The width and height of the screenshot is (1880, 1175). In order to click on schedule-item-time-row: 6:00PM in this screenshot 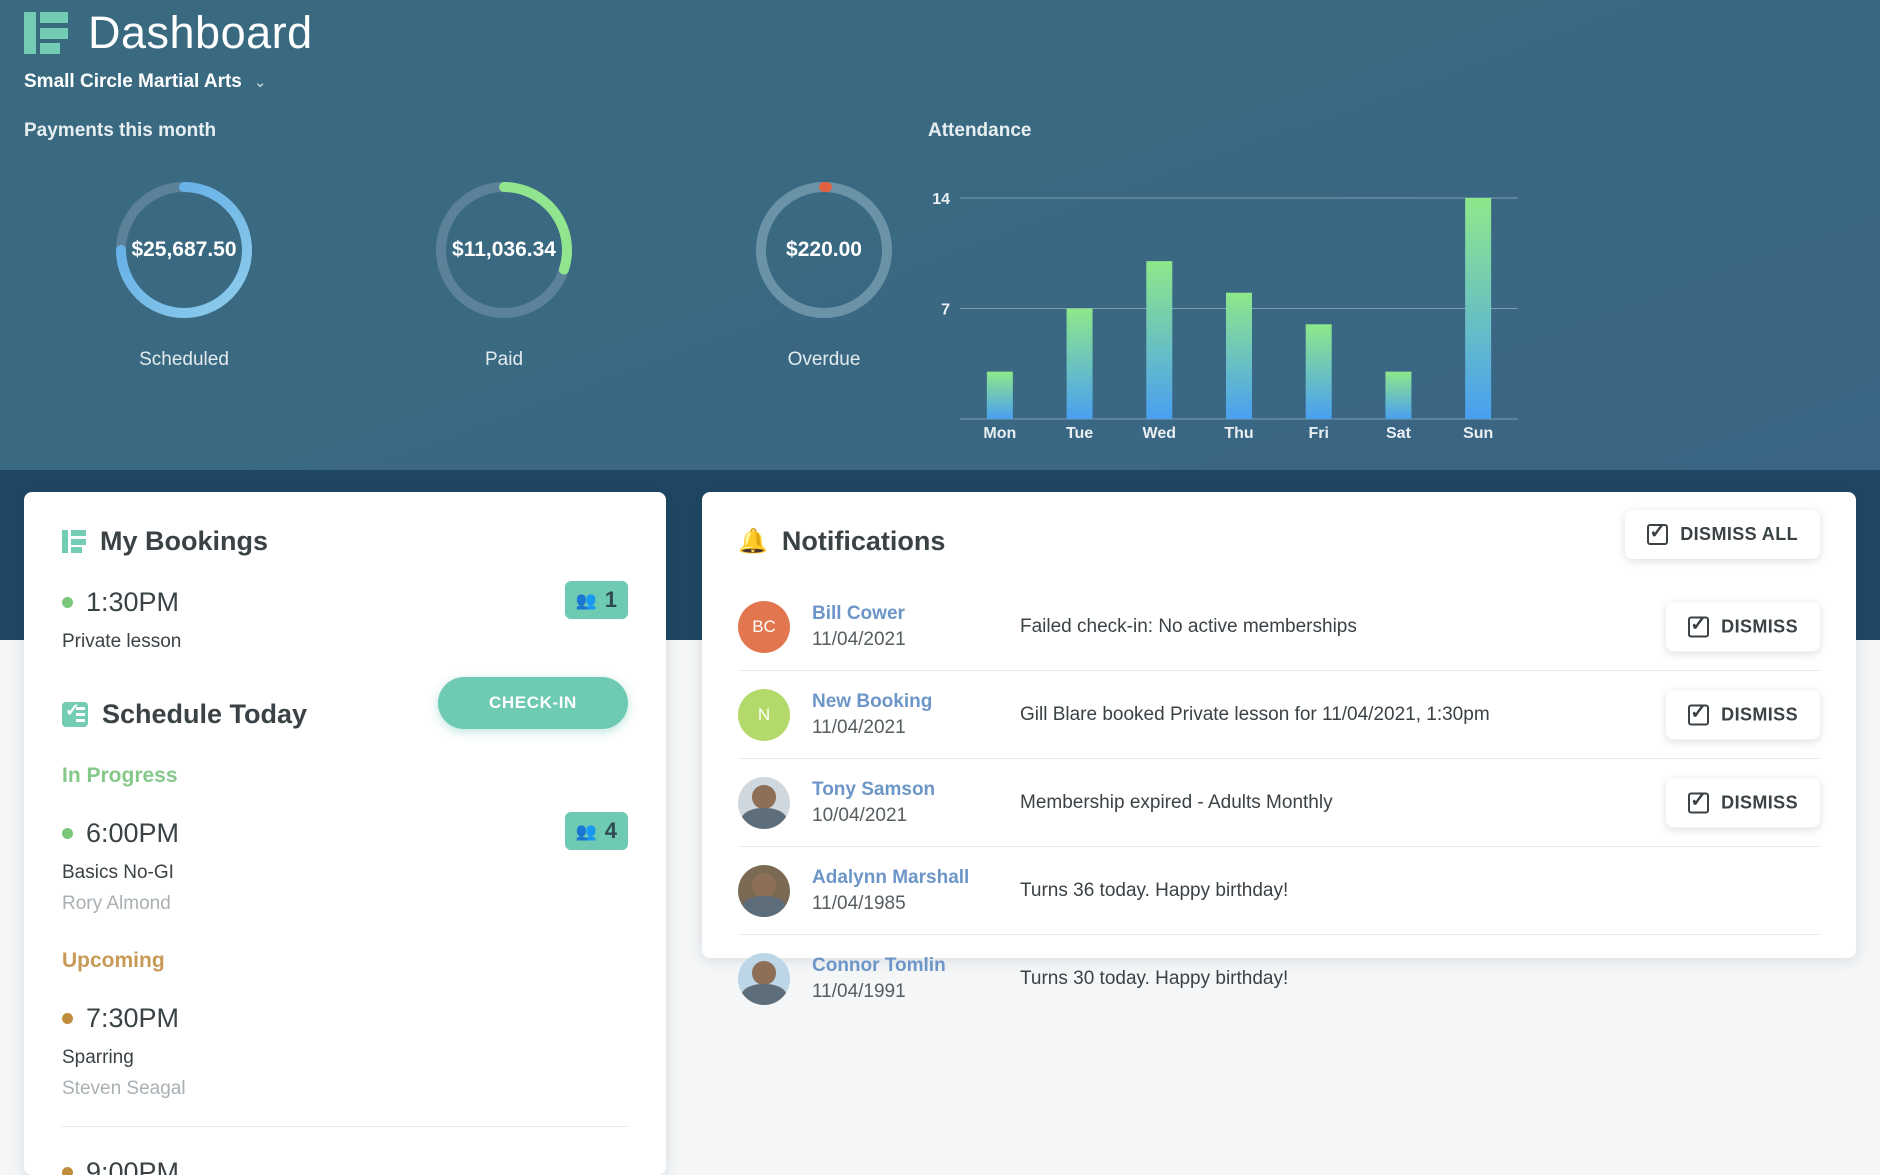, I will do `click(345, 833)`.